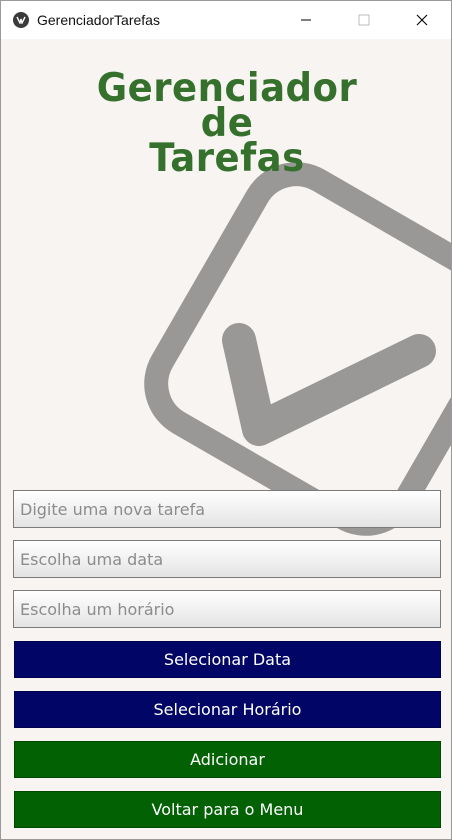 The height and width of the screenshot is (840, 452). I want to click on close-icon, so click(422, 20).